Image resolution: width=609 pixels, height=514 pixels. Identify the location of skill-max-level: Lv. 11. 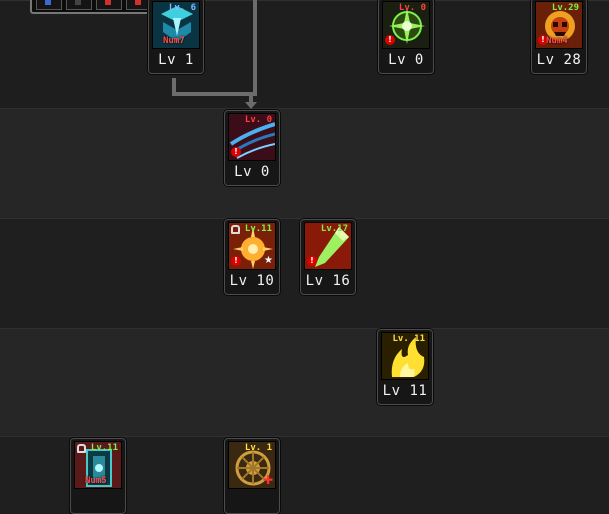
(408, 339).